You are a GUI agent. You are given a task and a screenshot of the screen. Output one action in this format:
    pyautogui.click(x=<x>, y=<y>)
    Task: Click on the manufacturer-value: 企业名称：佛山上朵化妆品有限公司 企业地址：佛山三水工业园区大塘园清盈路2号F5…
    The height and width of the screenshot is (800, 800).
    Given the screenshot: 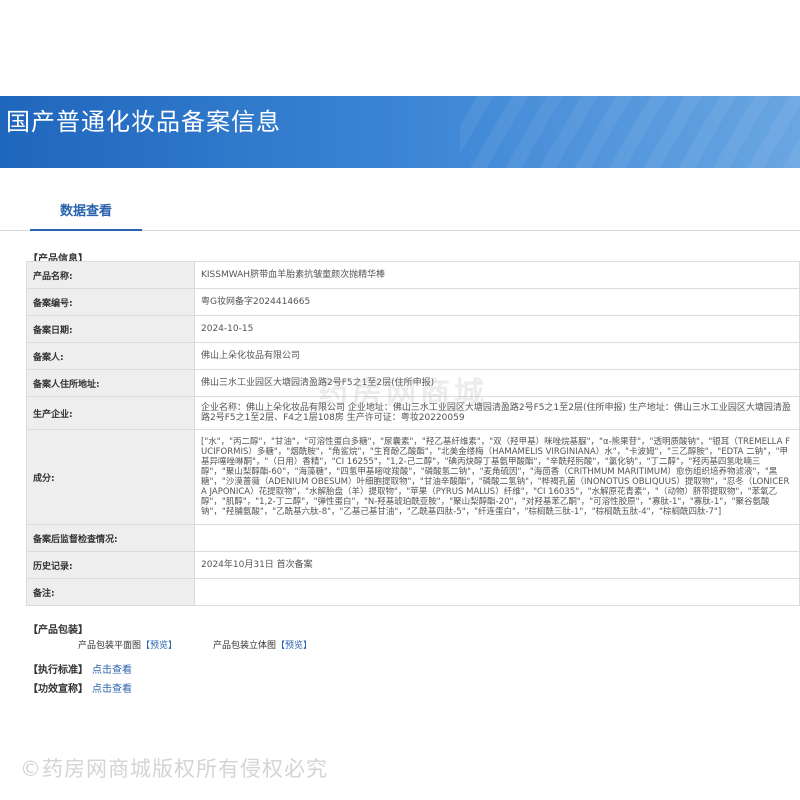 What is the action you would take?
    pyautogui.click(x=497, y=413)
    